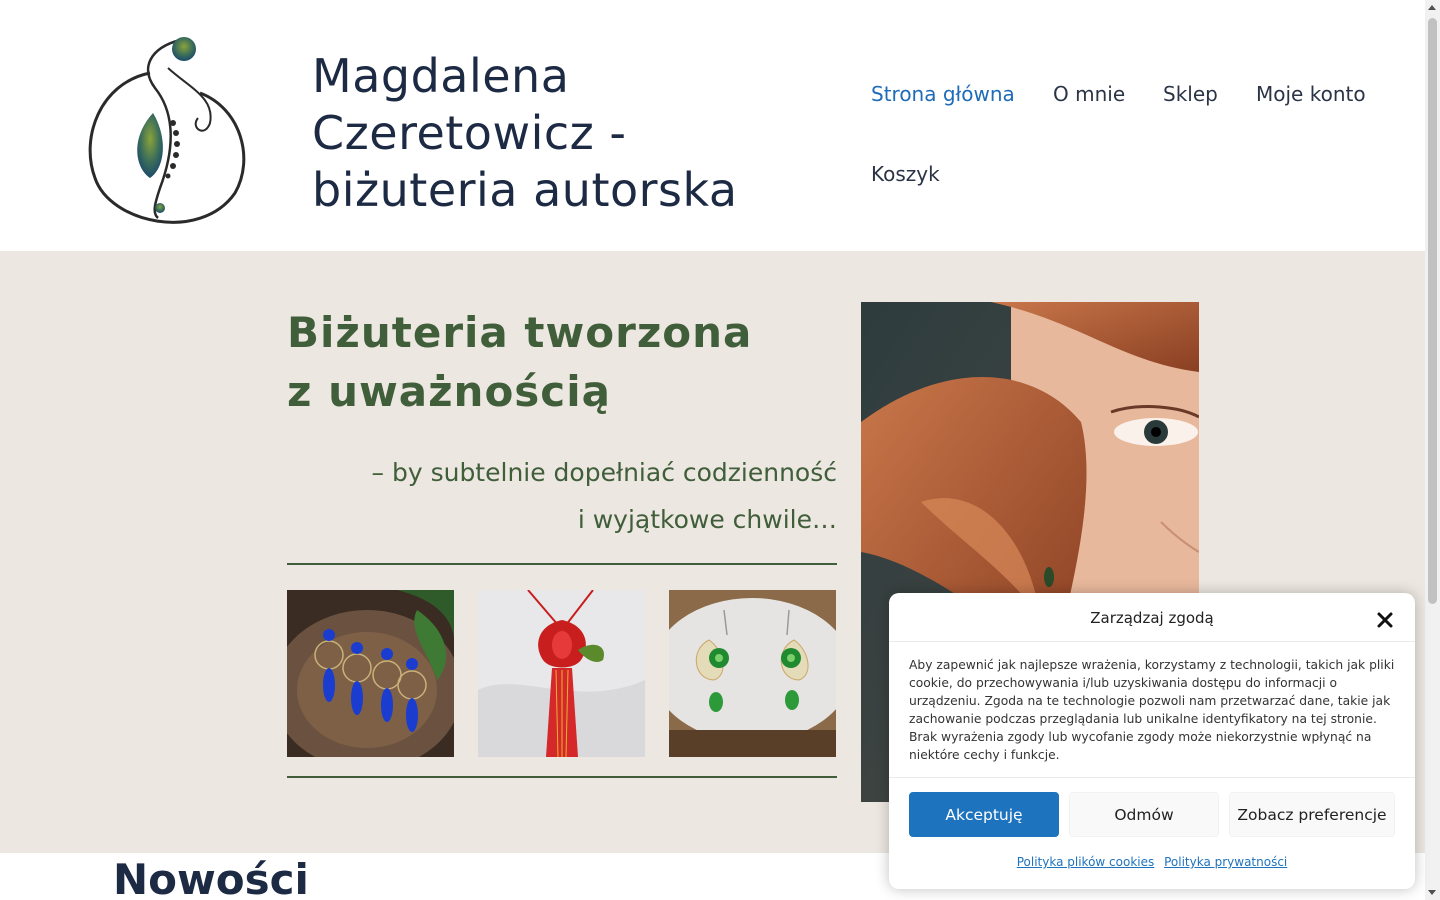  What do you see at coordinates (562, 564) in the screenshot?
I see `divider-top` at bounding box center [562, 564].